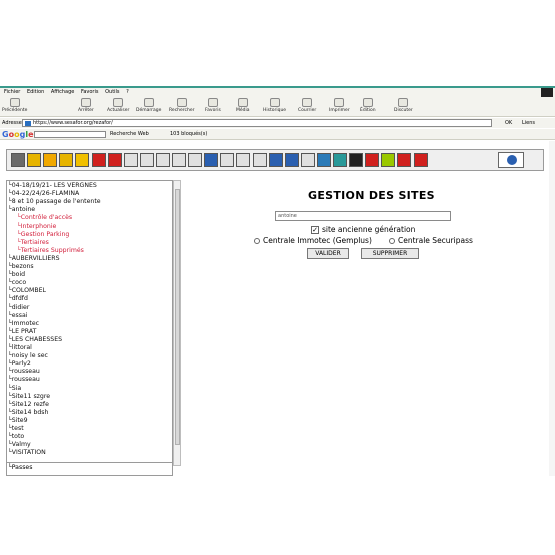  I want to click on tree-scroll-thumb, so click(177, 317).